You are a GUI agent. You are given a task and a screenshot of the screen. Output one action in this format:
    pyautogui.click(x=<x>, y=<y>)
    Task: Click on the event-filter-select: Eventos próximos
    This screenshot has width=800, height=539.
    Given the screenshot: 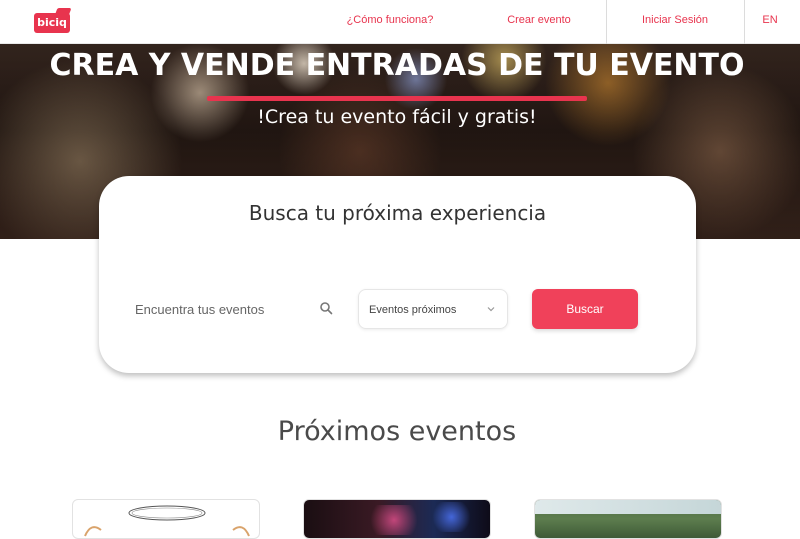 What is the action you would take?
    pyautogui.click(x=433, y=309)
    